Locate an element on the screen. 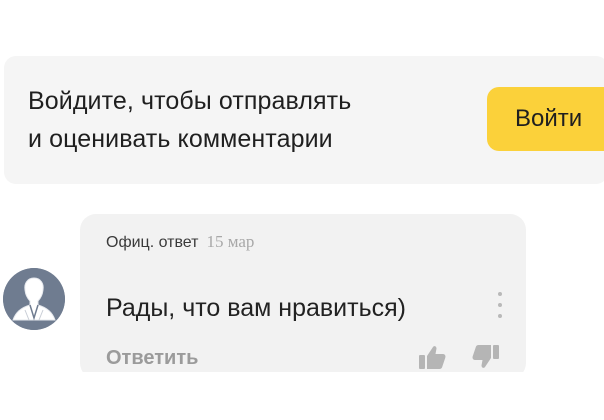 The height and width of the screenshot is (420, 604). bottom-edge is located at coordinates (302, 396).